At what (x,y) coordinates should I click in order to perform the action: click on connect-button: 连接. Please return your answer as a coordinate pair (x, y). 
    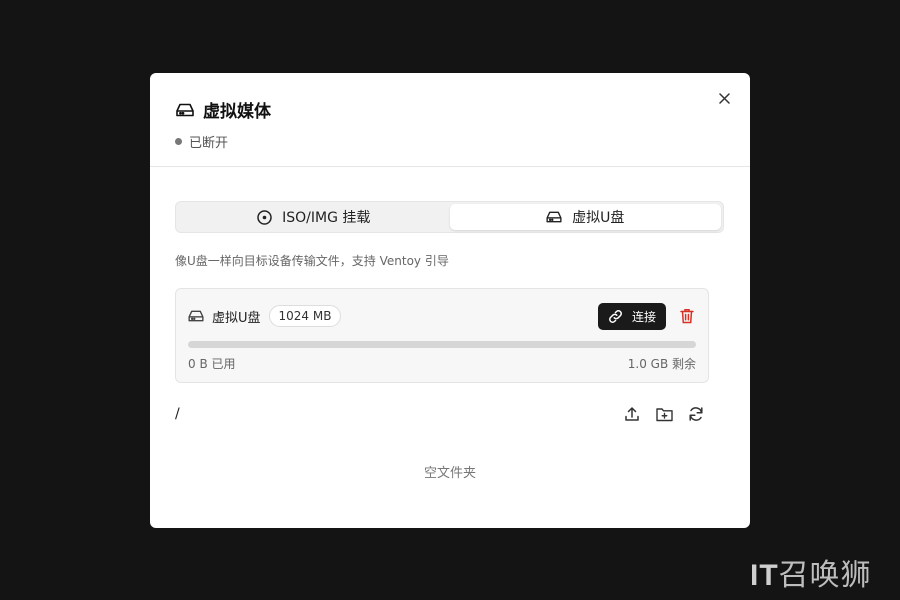
    Looking at the image, I should click on (631, 316).